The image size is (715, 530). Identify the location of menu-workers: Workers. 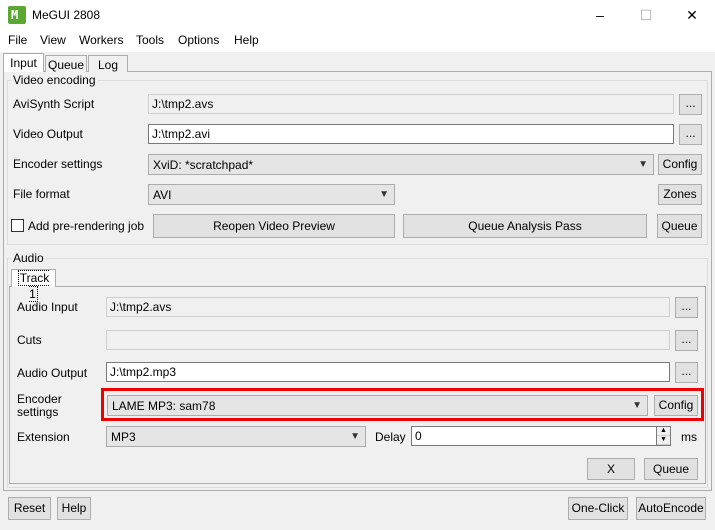
(101, 40).